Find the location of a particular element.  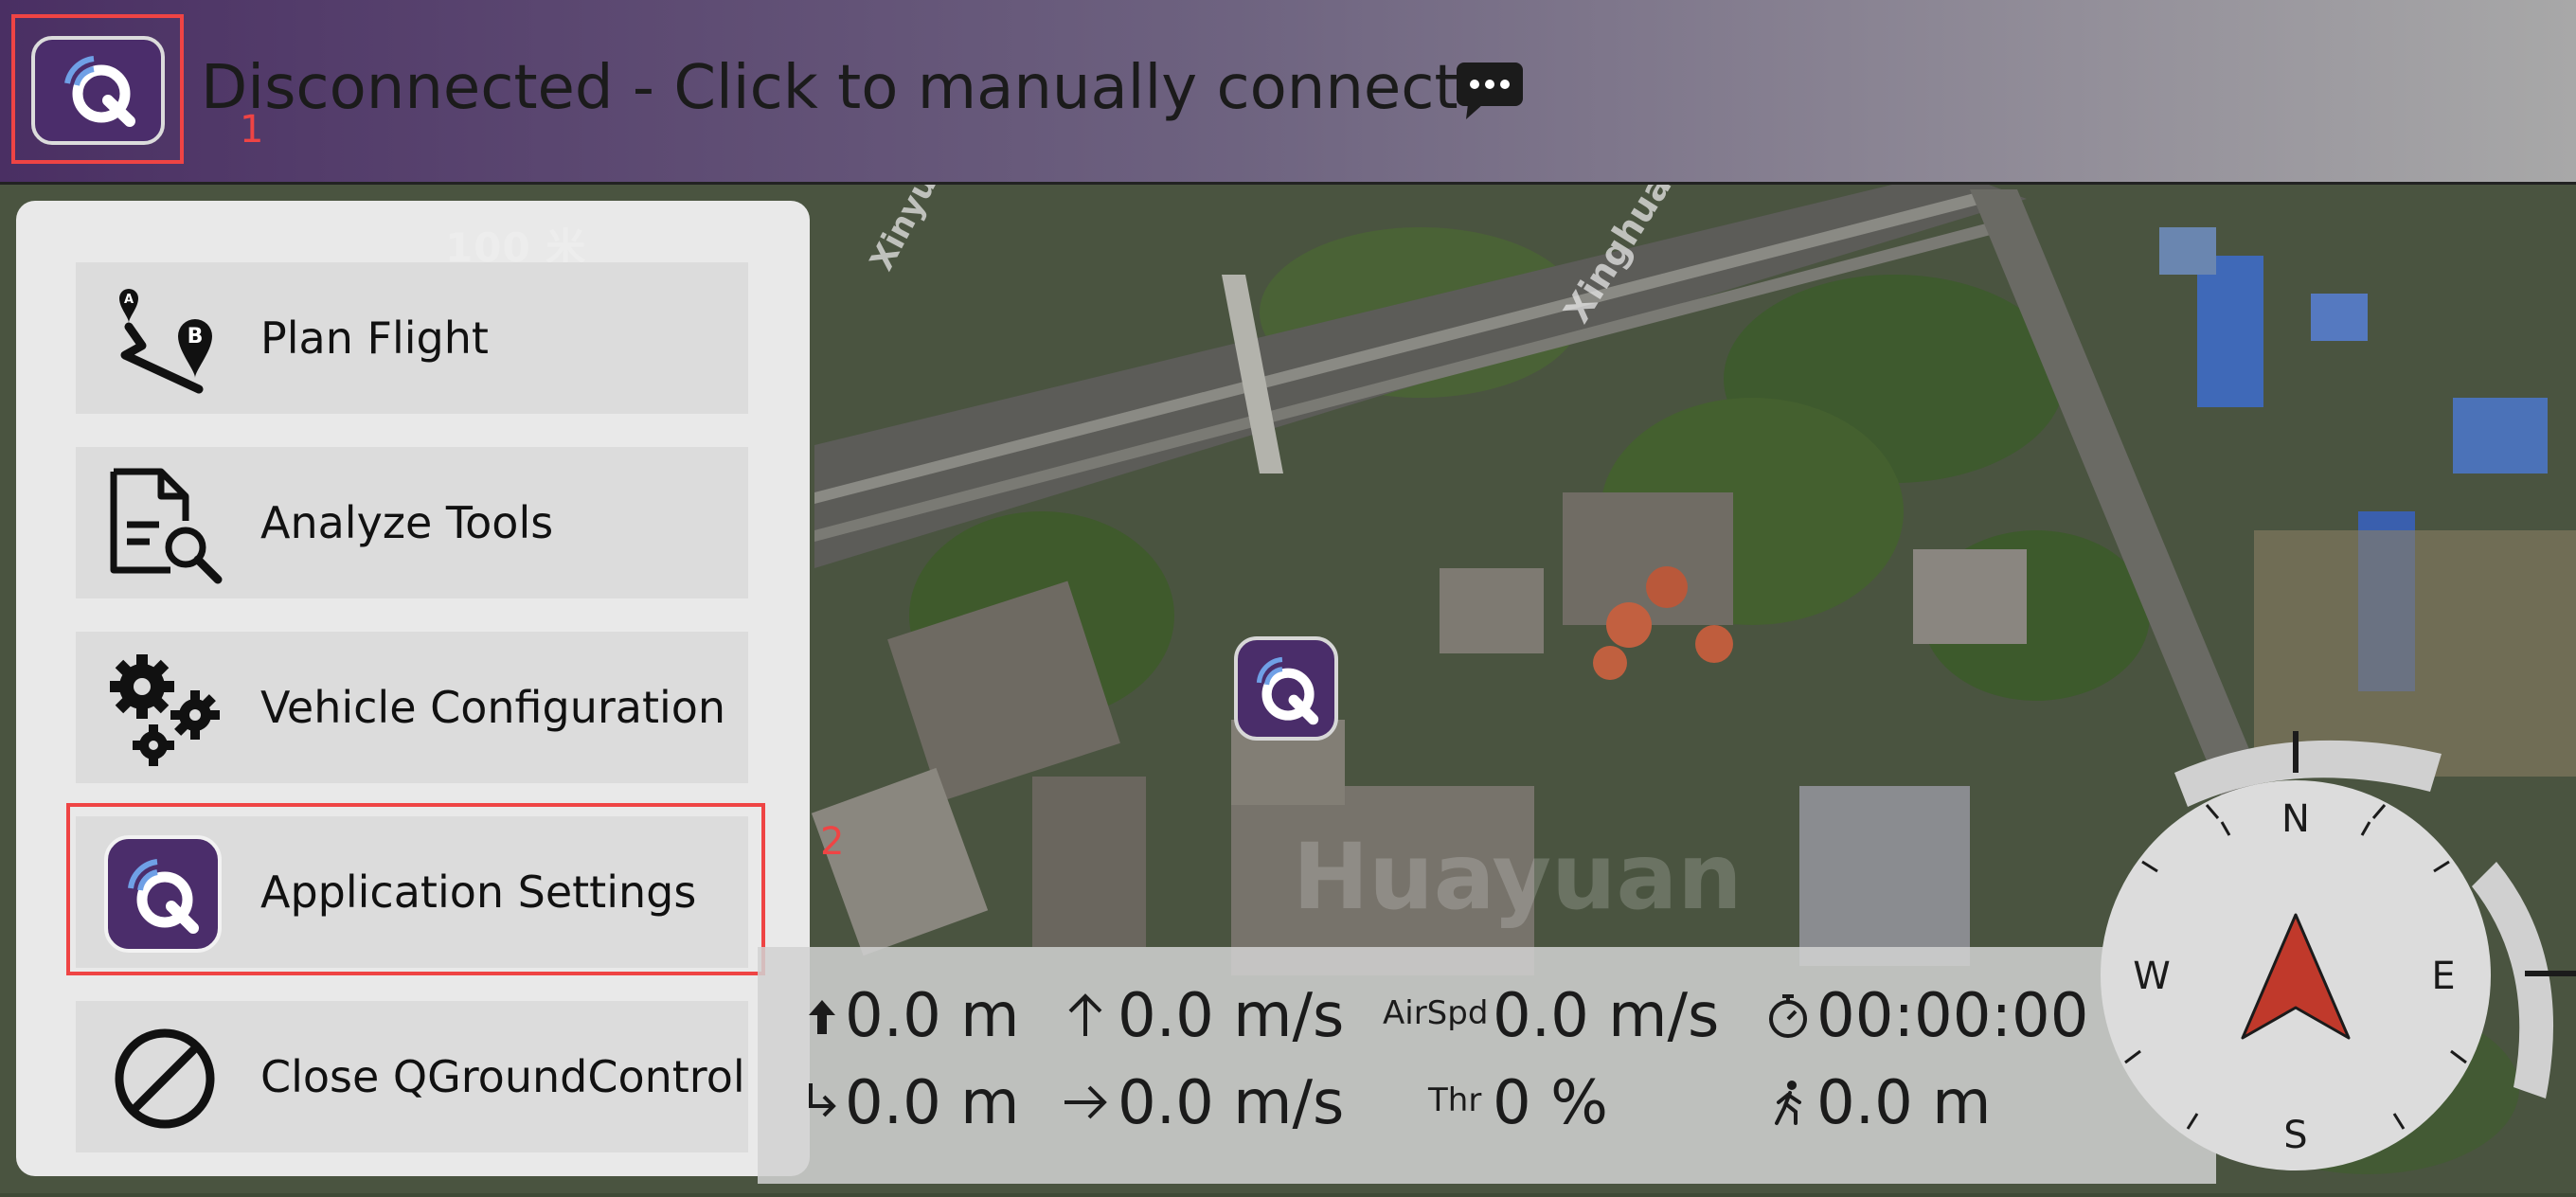

vehicle-marker is located at coordinates (1286, 688).